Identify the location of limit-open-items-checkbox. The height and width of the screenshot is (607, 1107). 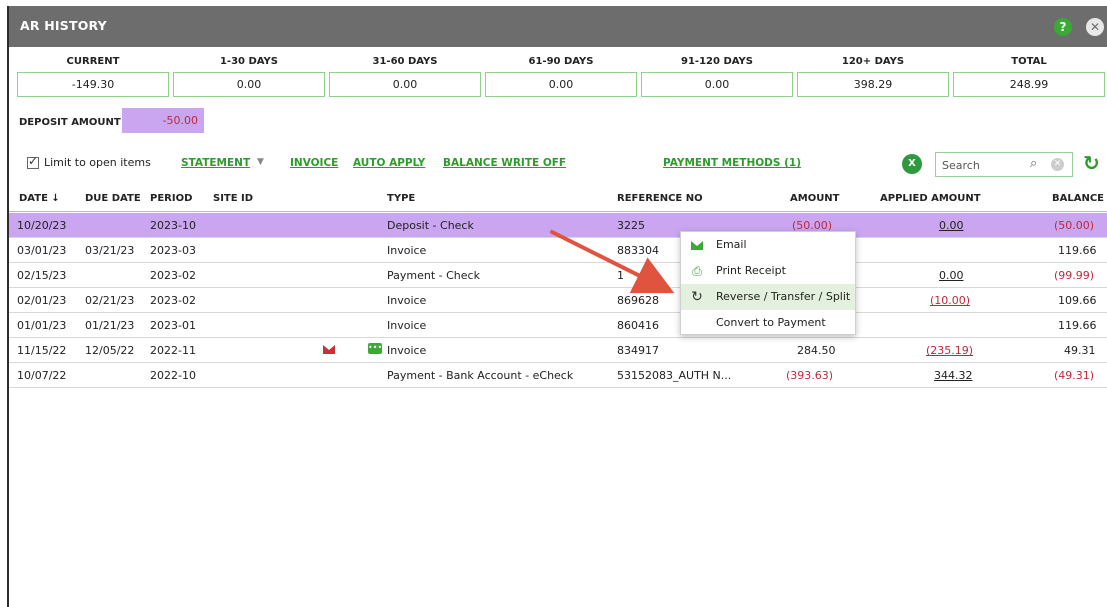
(33, 161).